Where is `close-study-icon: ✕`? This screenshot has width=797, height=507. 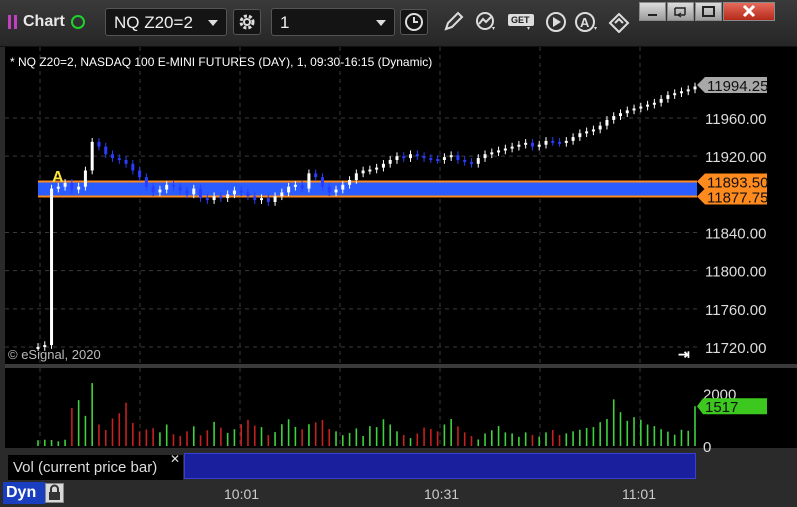
close-study-icon: ✕ is located at coordinates (175, 459).